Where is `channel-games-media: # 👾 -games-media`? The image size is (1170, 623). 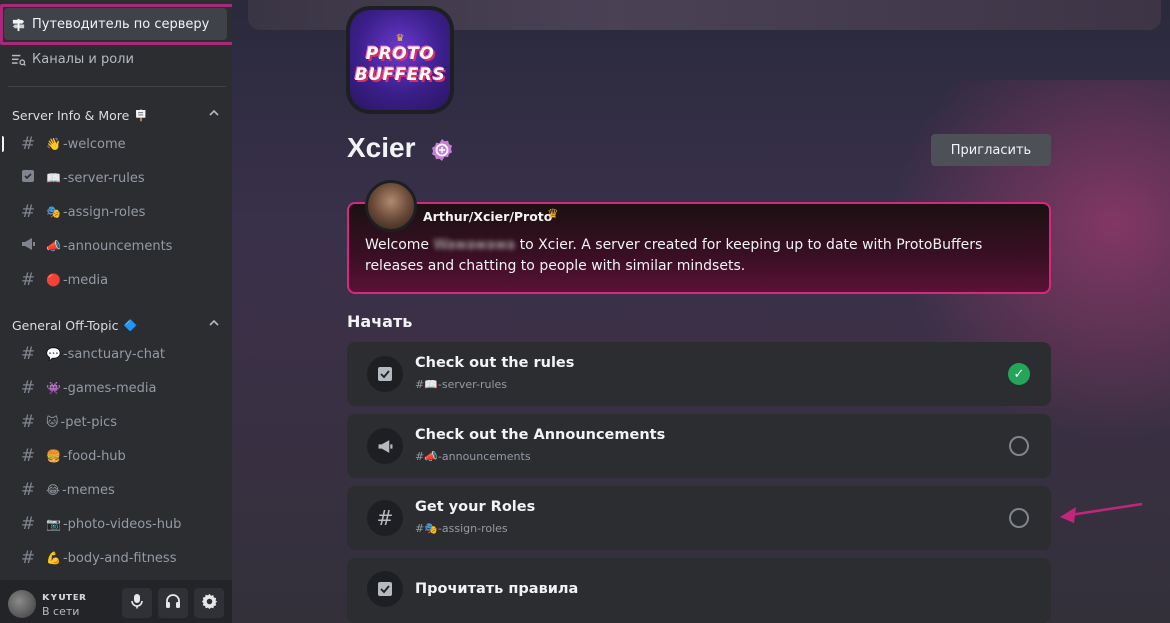 channel-games-media: # 👾 -games-media is located at coordinates (122, 388).